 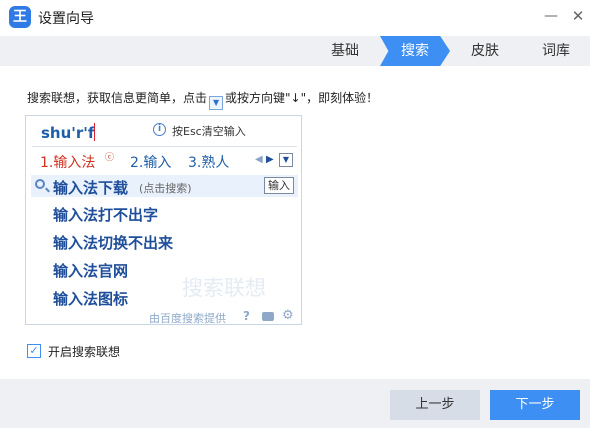 What do you see at coordinates (216, 103) in the screenshot?
I see `dropdown-arrow-icon: ▼` at bounding box center [216, 103].